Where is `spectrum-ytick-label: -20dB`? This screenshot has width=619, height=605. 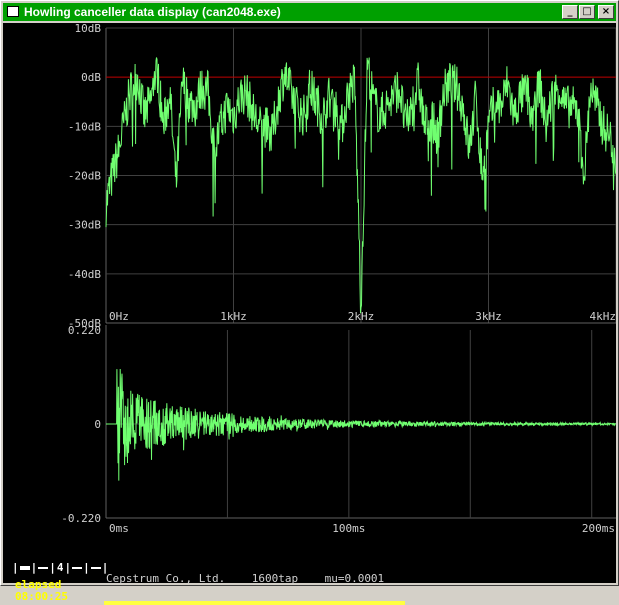 spectrum-ytick-label: -20dB is located at coordinates (84, 176).